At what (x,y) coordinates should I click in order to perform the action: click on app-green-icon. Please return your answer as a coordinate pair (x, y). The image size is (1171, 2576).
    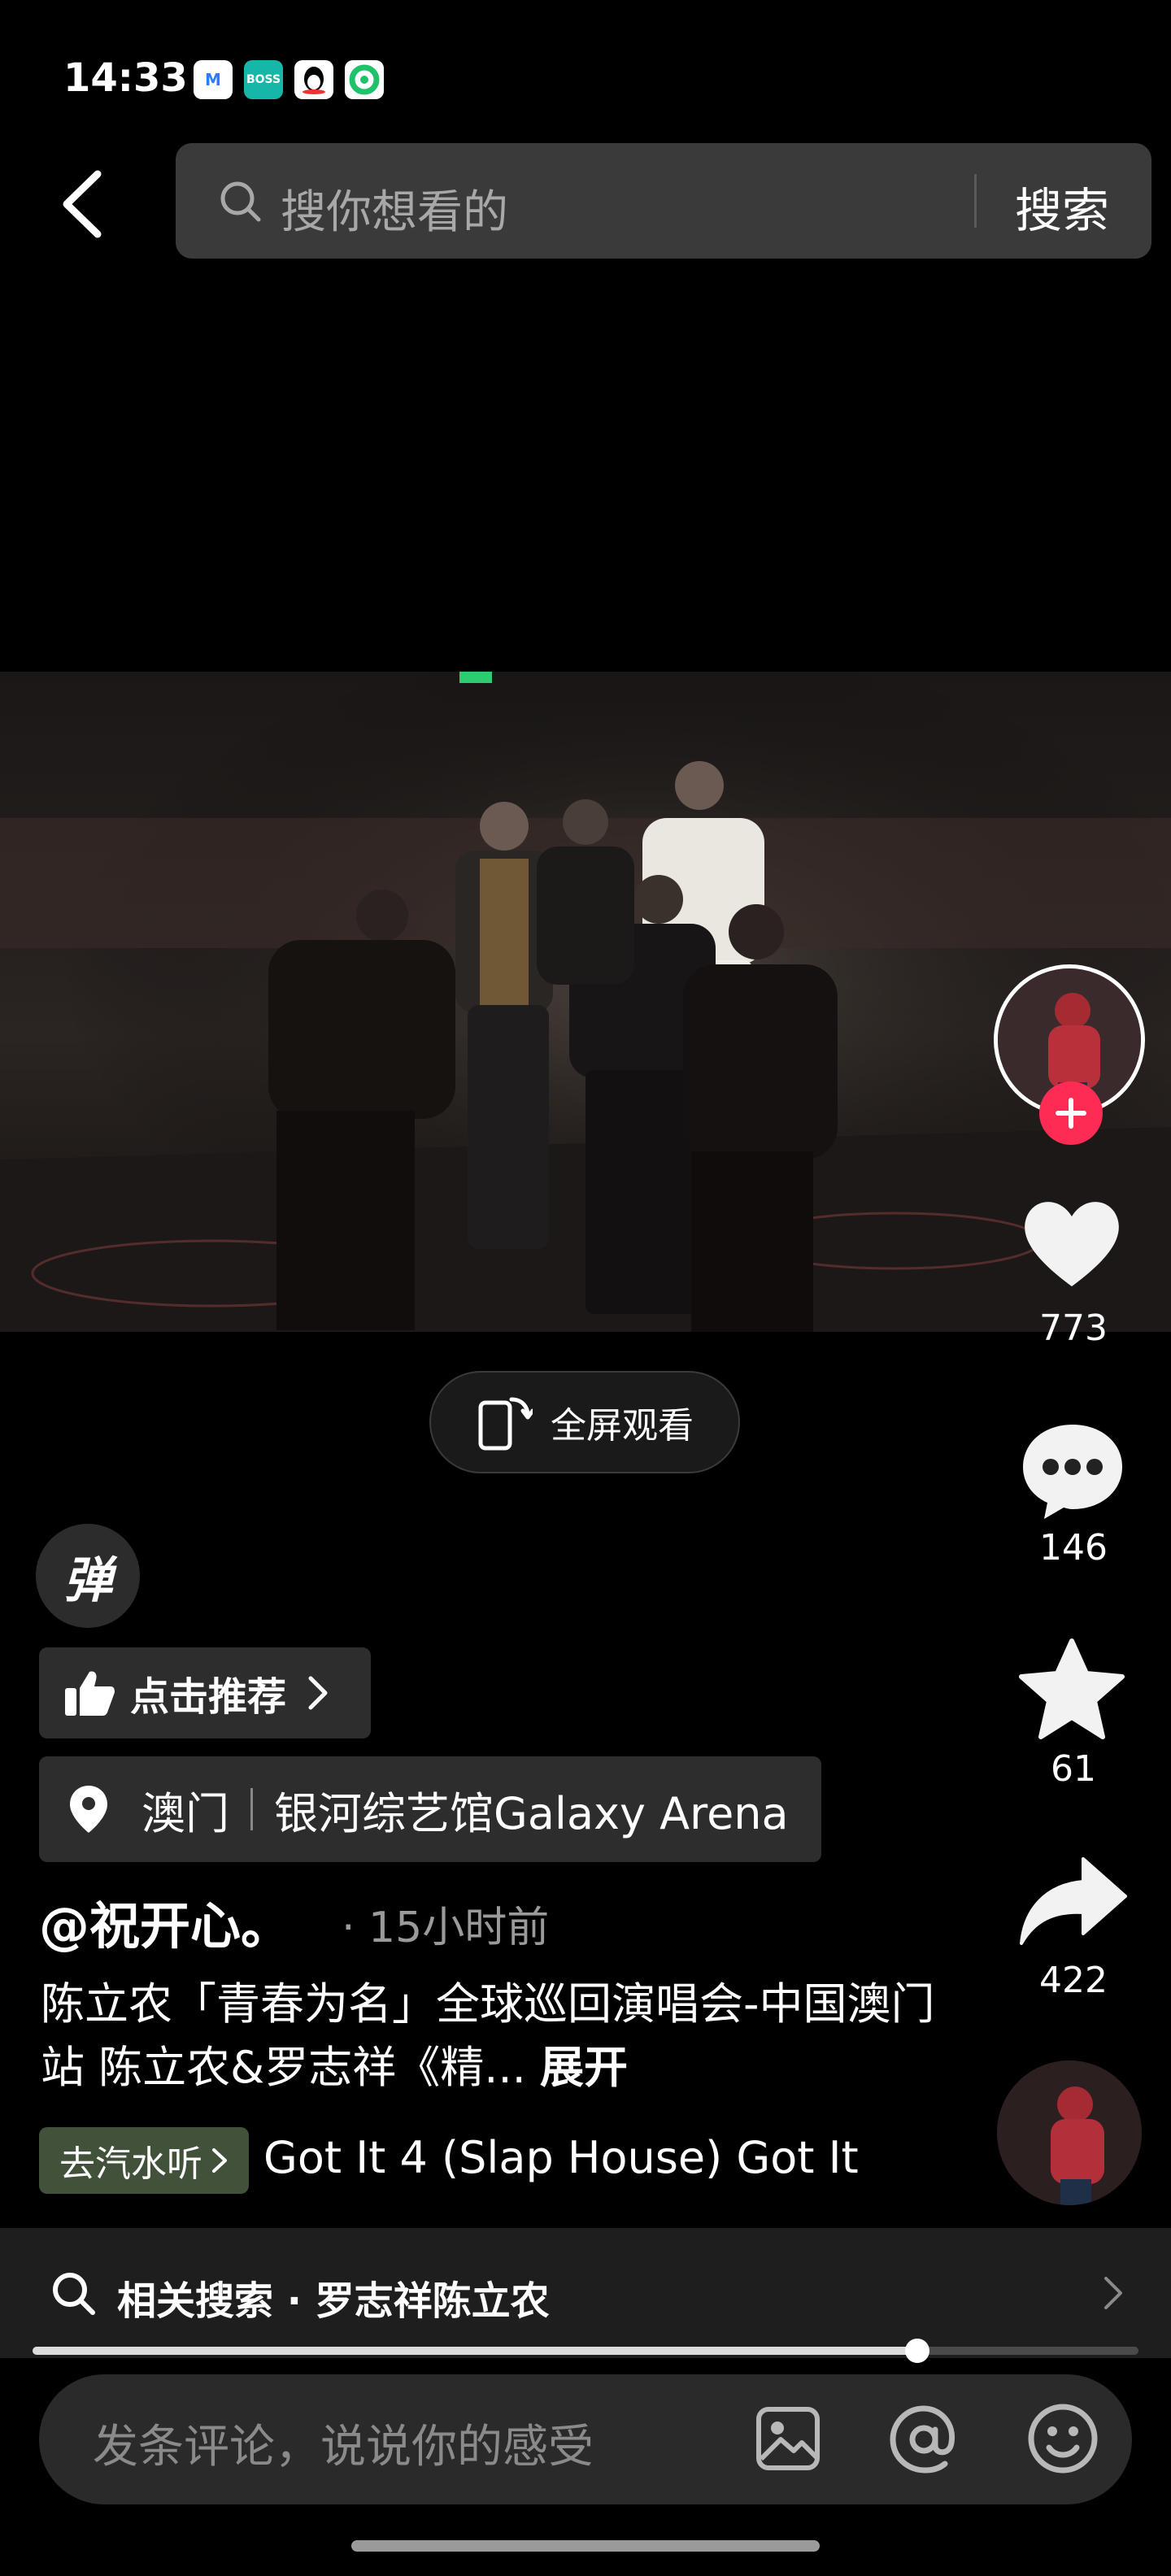
    Looking at the image, I should click on (364, 80).